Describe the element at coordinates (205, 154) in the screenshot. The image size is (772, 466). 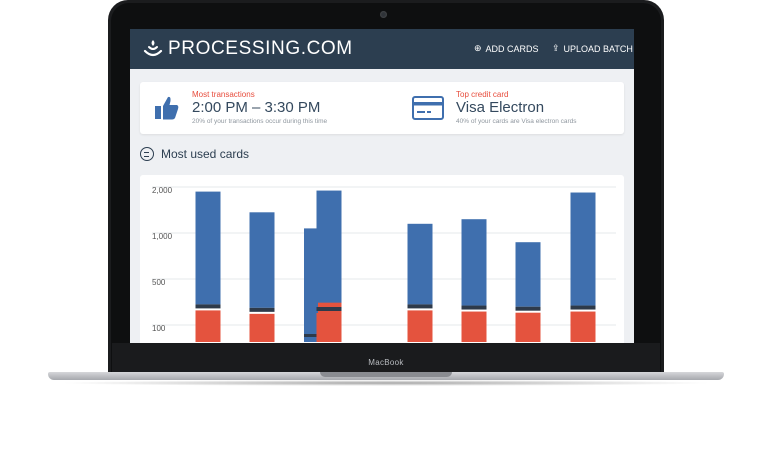
I see `section-title: Most used cards` at that location.